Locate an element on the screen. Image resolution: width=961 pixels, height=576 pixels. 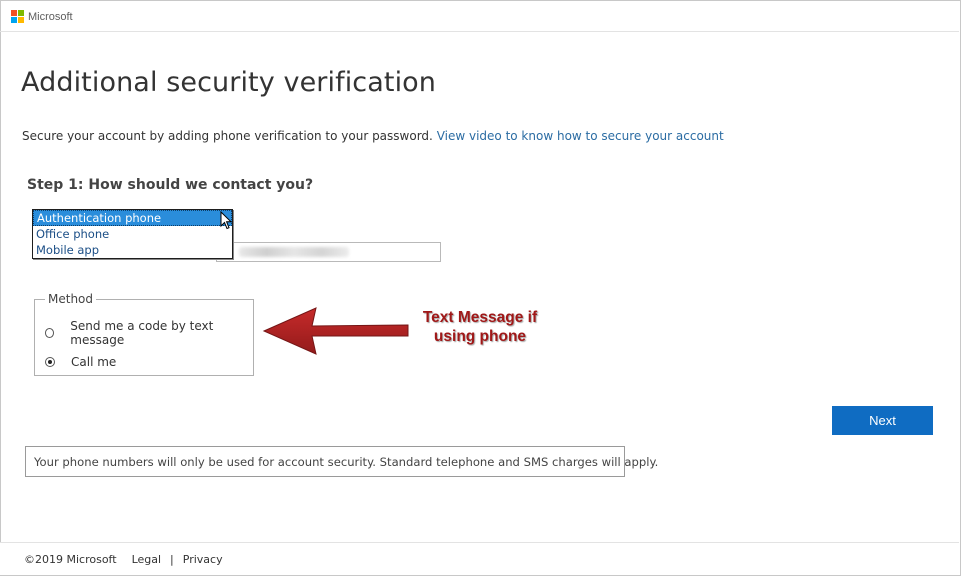
footer: ©2019 Microsoft Legal | Privacy is located at coordinates (479, 558).